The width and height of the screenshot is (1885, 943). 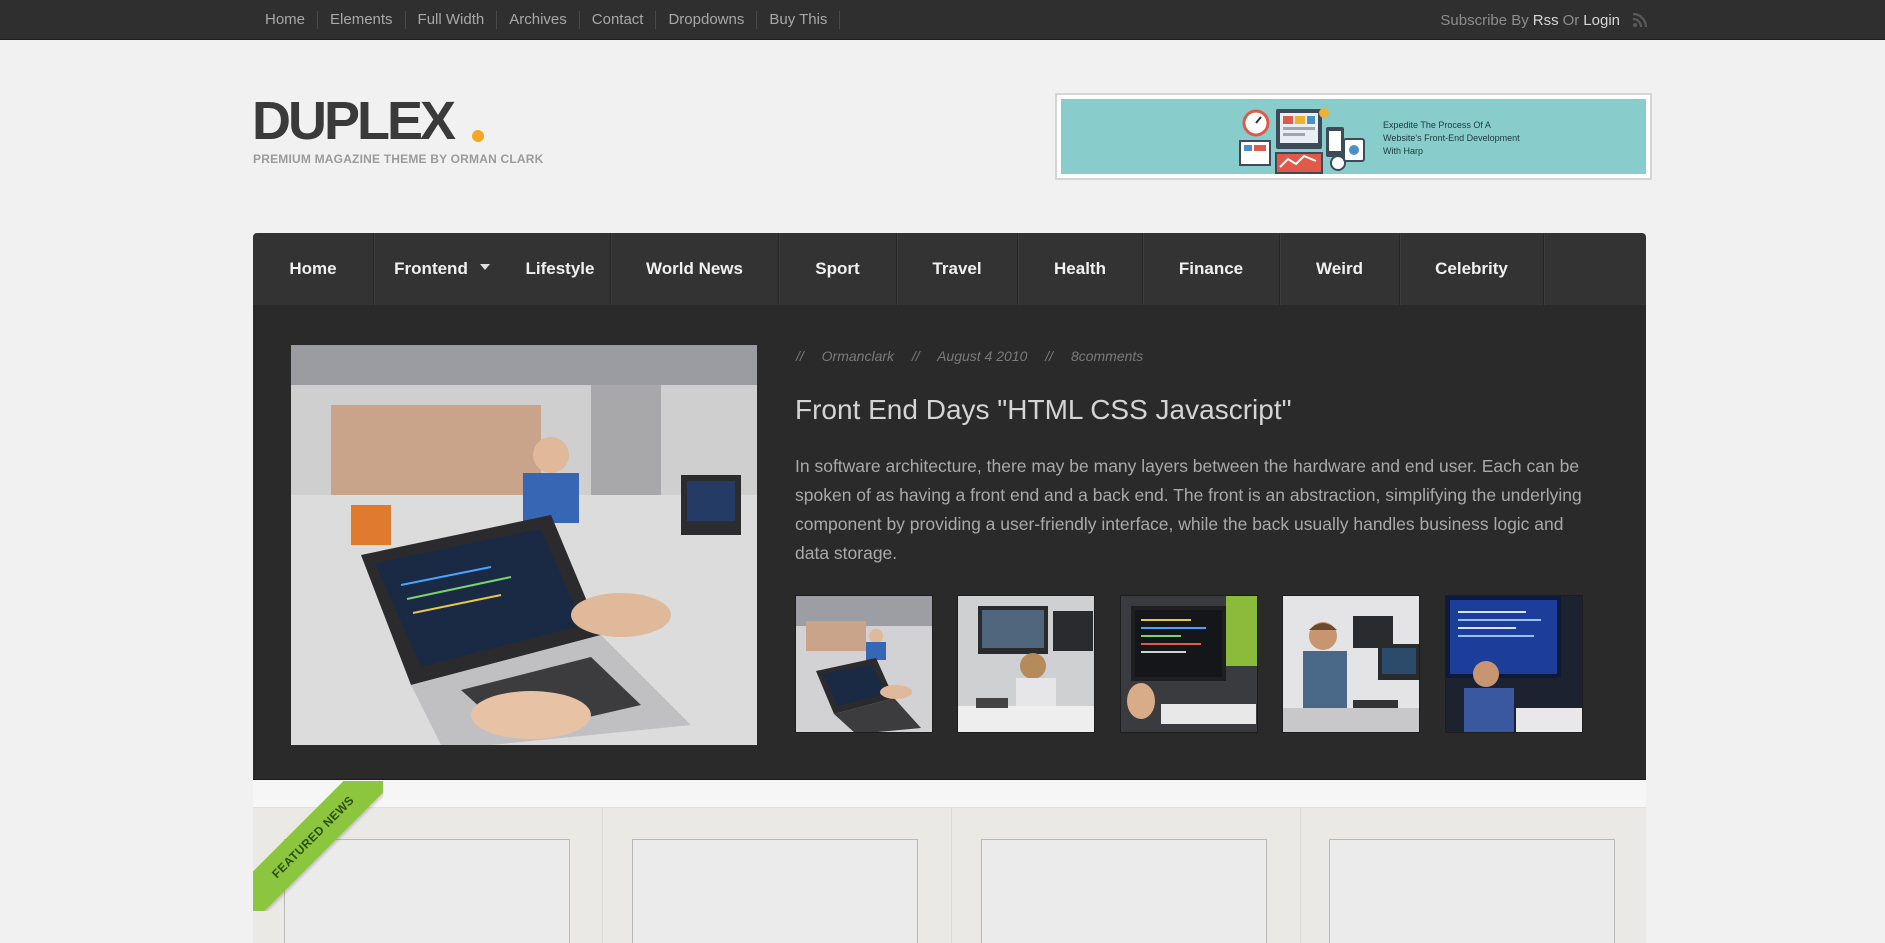 What do you see at coordinates (431, 268) in the screenshot?
I see `main-nav-label: Frontend` at bounding box center [431, 268].